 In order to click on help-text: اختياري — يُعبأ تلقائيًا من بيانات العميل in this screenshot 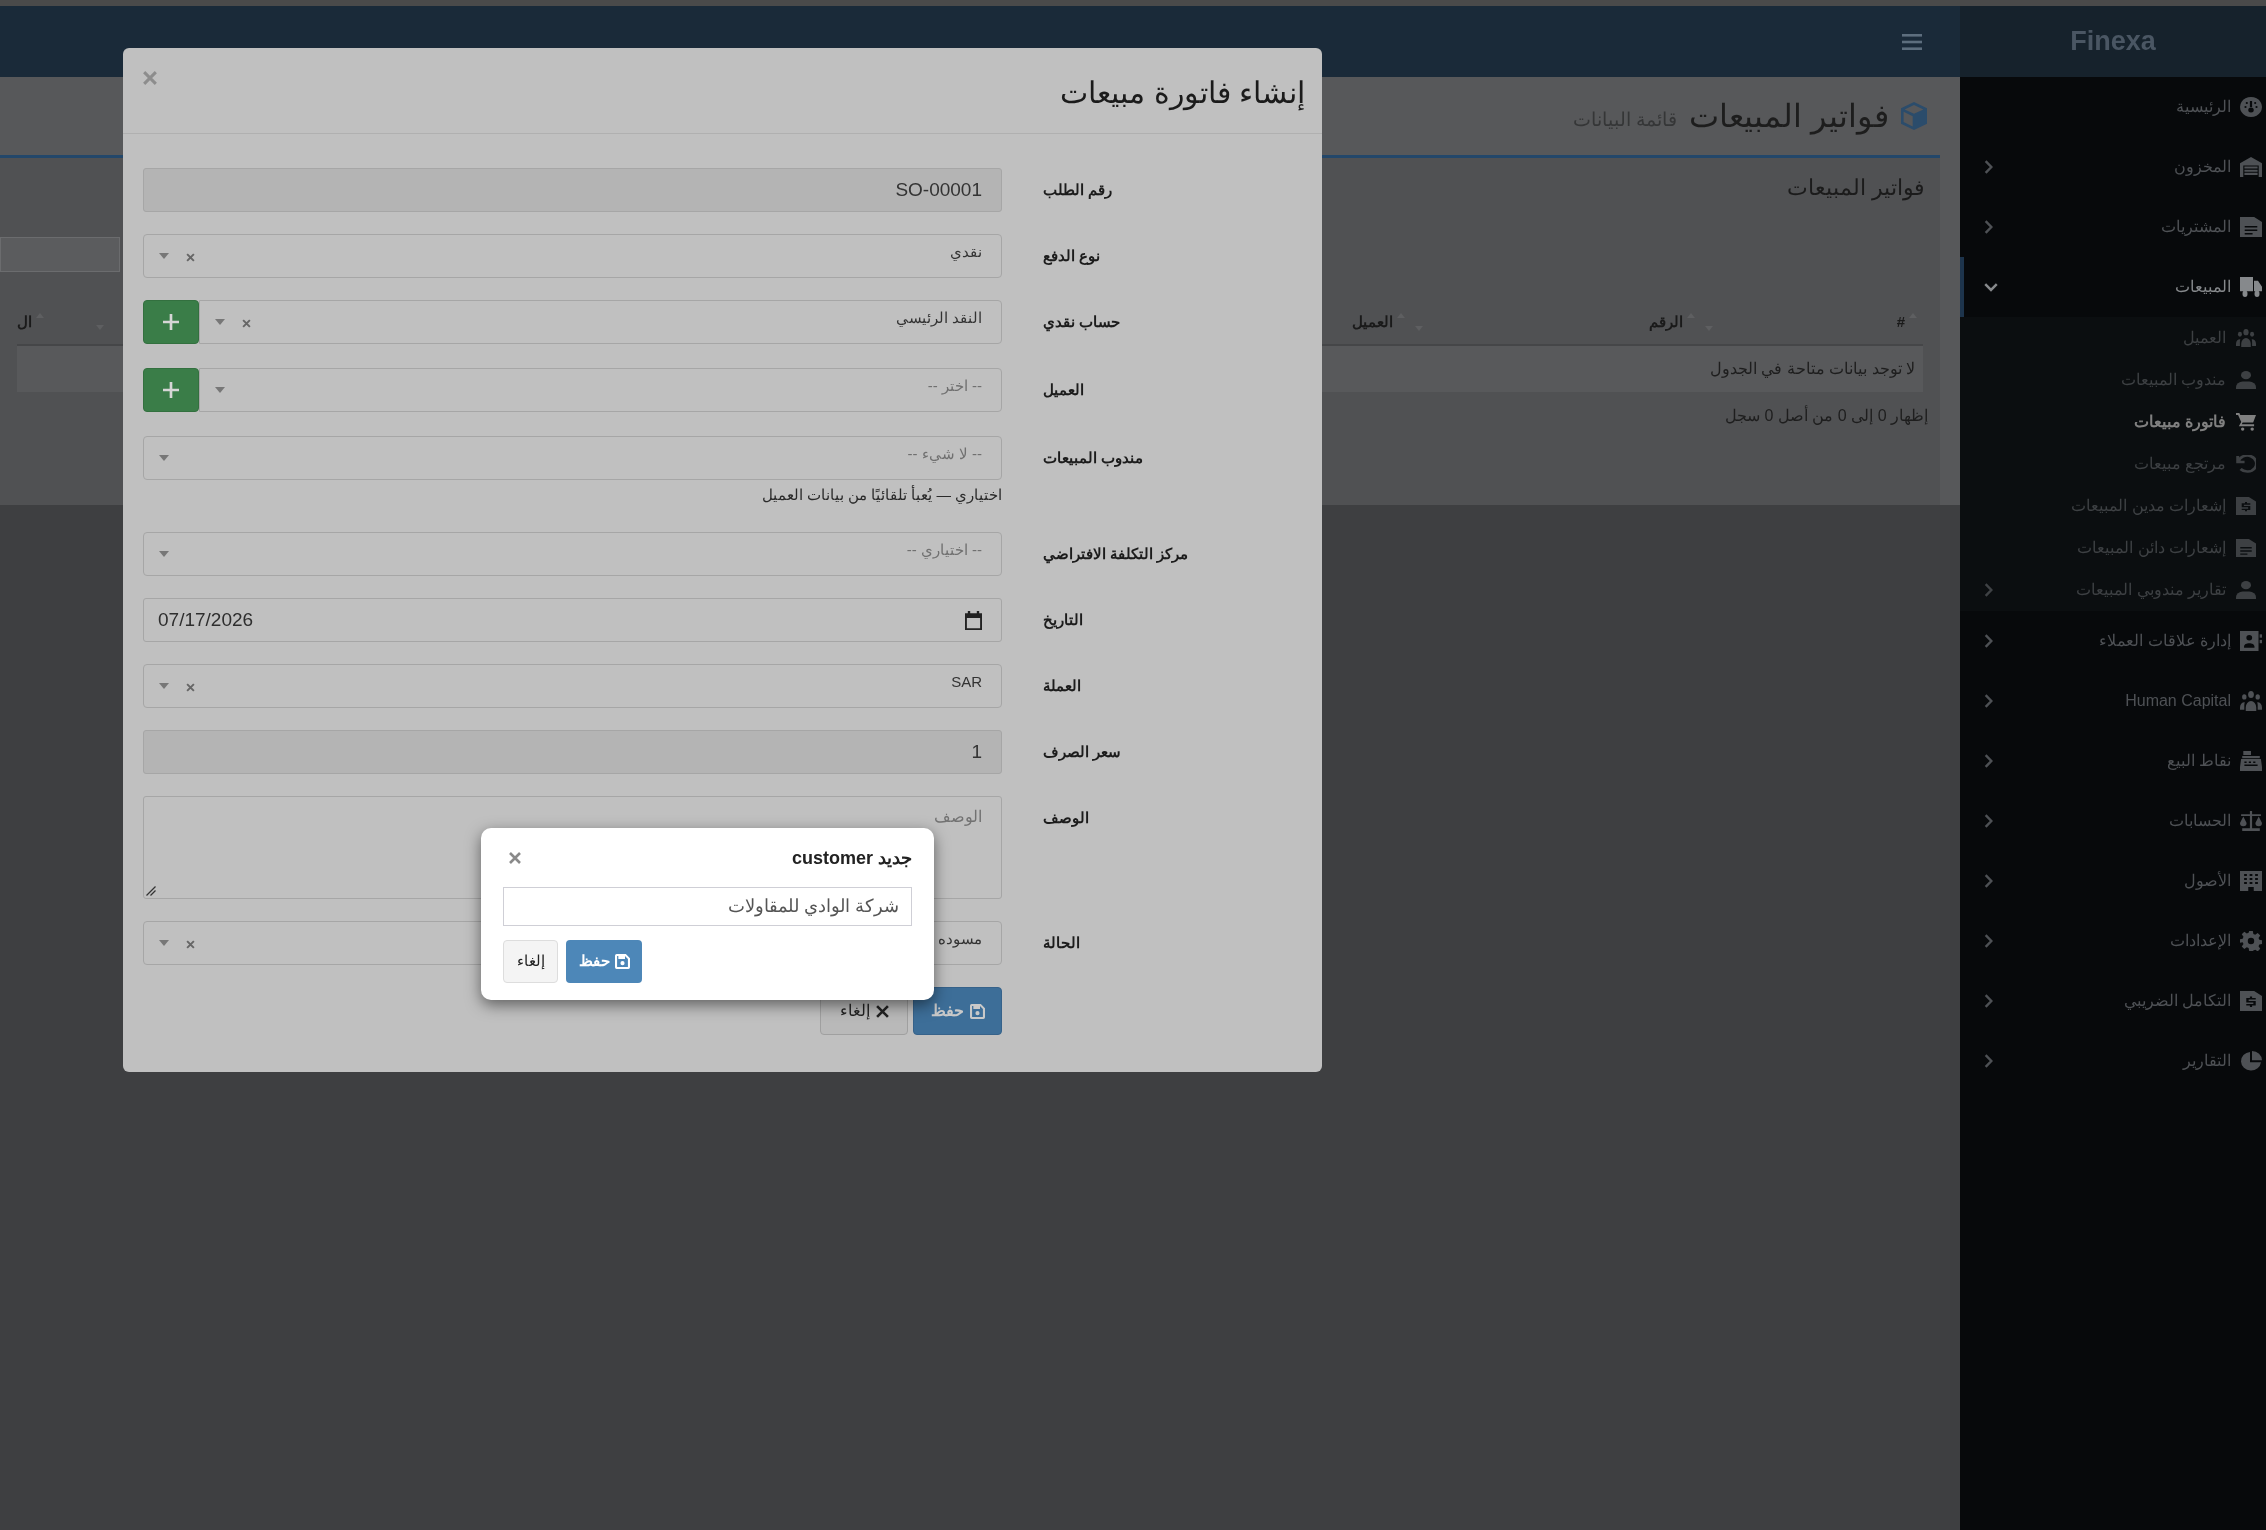, I will do `click(882, 495)`.